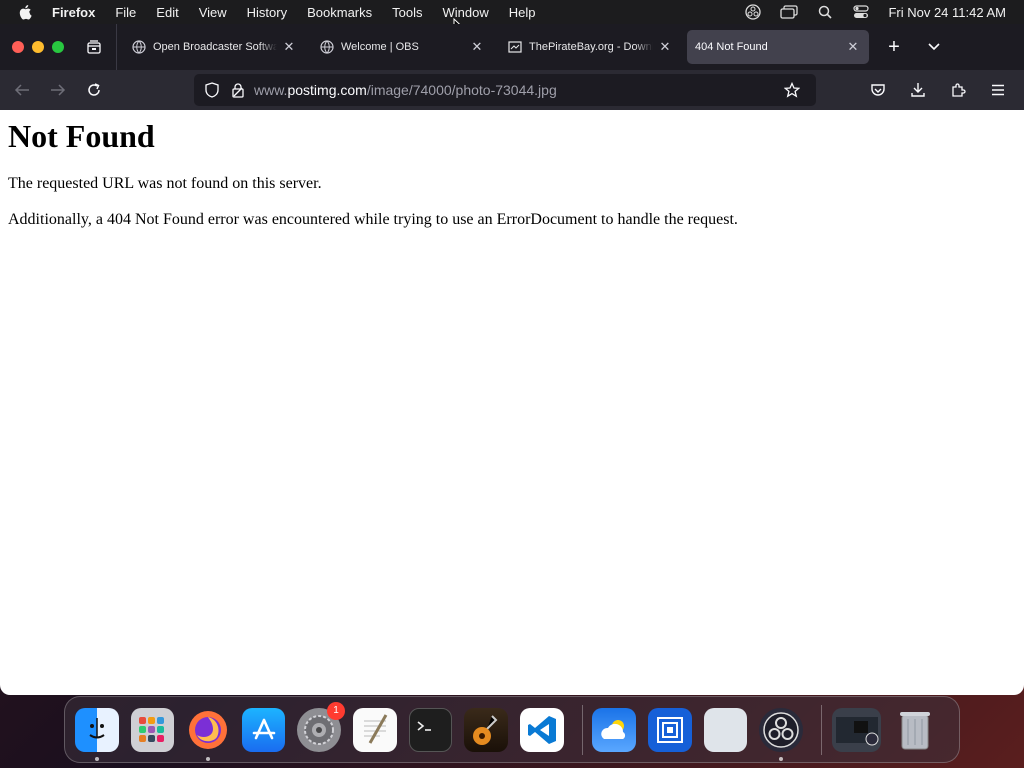 This screenshot has height=768, width=1024. What do you see at coordinates (789, 12) in the screenshot?
I see `screen-mirroring-icon` at bounding box center [789, 12].